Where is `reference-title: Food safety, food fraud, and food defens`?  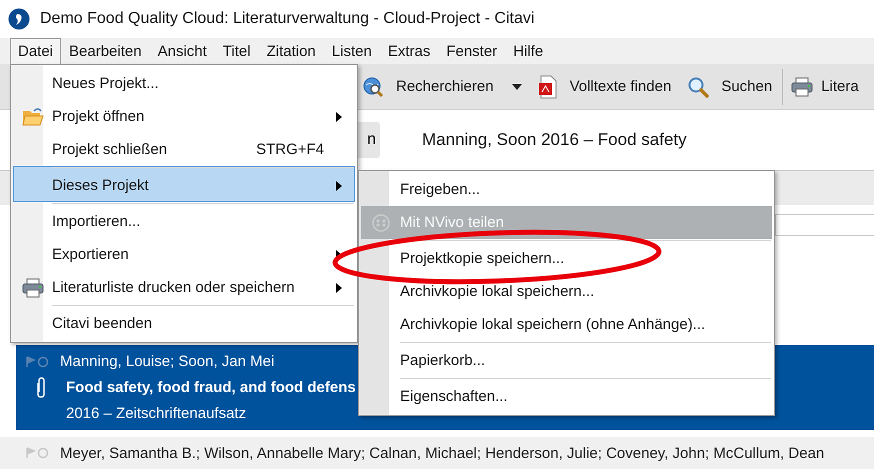 reference-title: Food safety, food fraud, and food defens is located at coordinates (211, 387).